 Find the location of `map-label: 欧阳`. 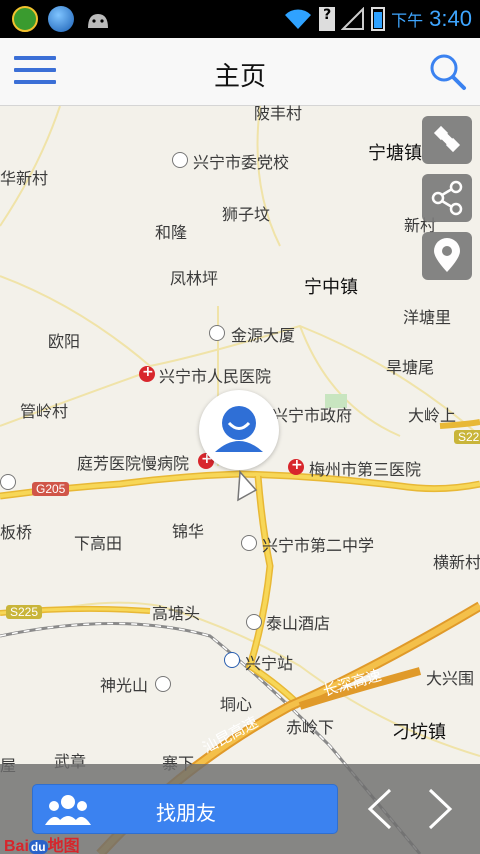

map-label: 欧阳 is located at coordinates (64, 341).